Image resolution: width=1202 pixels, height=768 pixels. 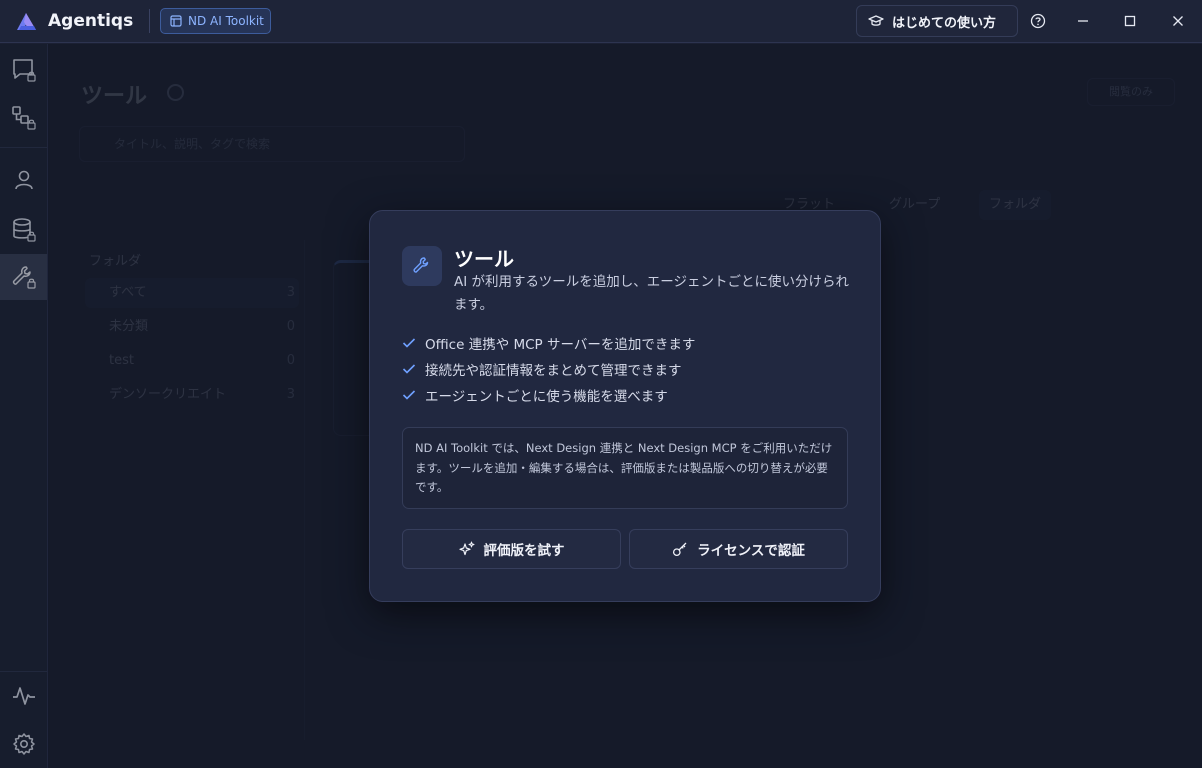 I want to click on feature-text: 接続先や認証情報をまとめて管理できます, so click(x=553, y=371).